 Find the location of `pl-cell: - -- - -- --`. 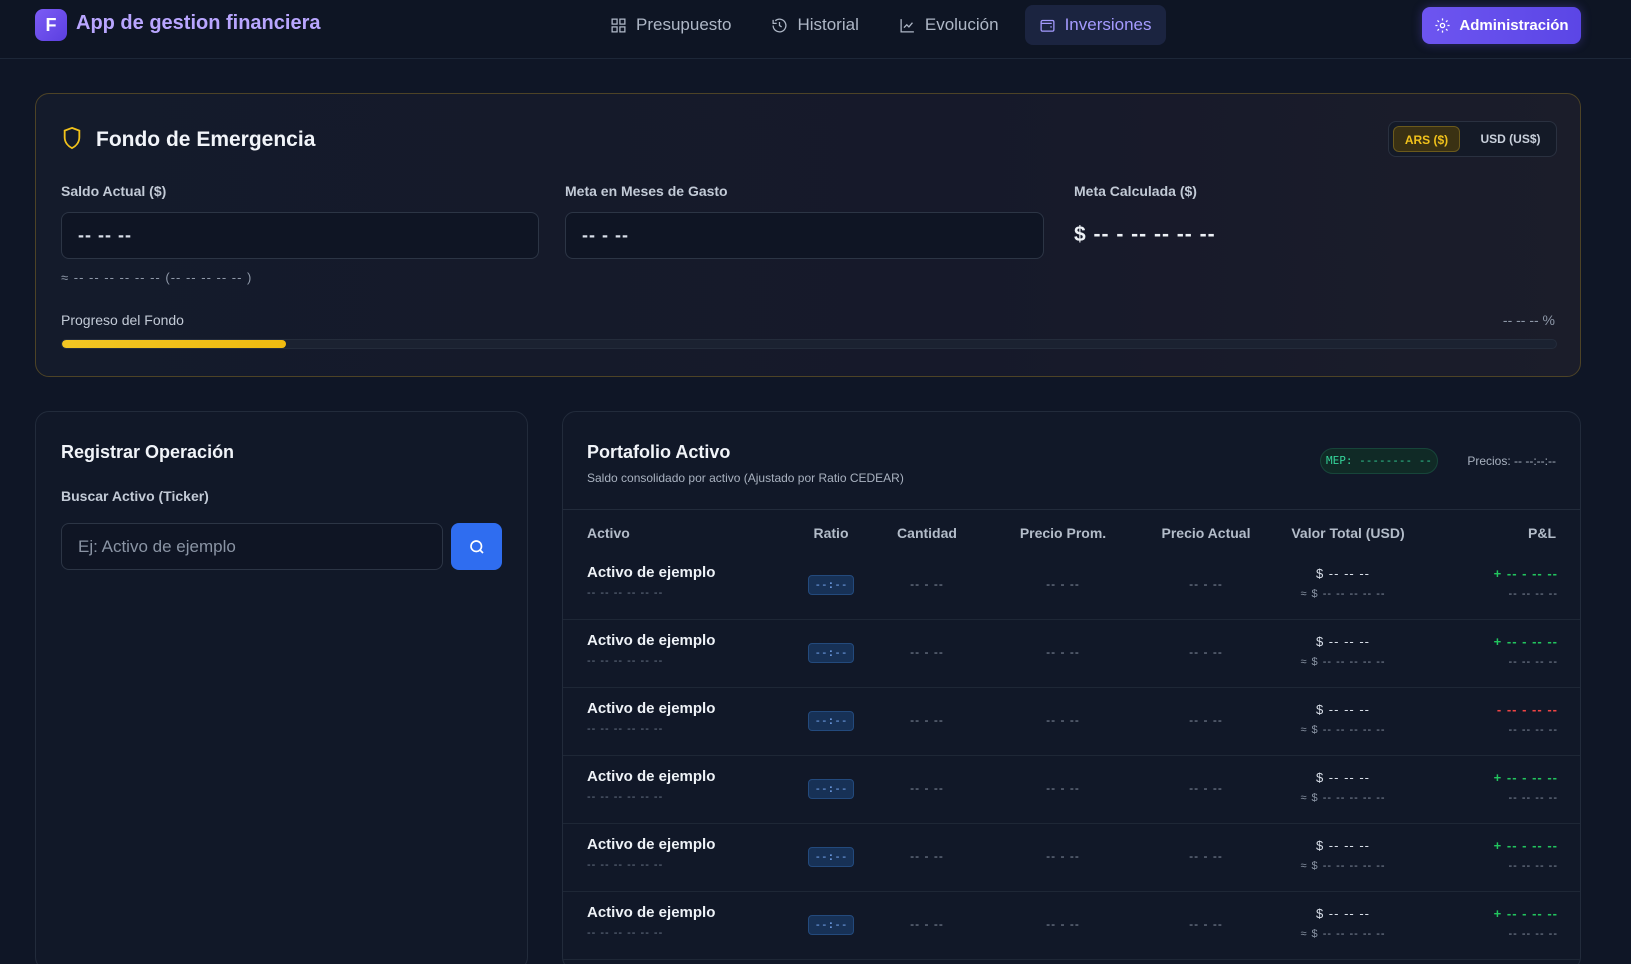

pl-cell: - -- - -- -- is located at coordinates (1527, 709).